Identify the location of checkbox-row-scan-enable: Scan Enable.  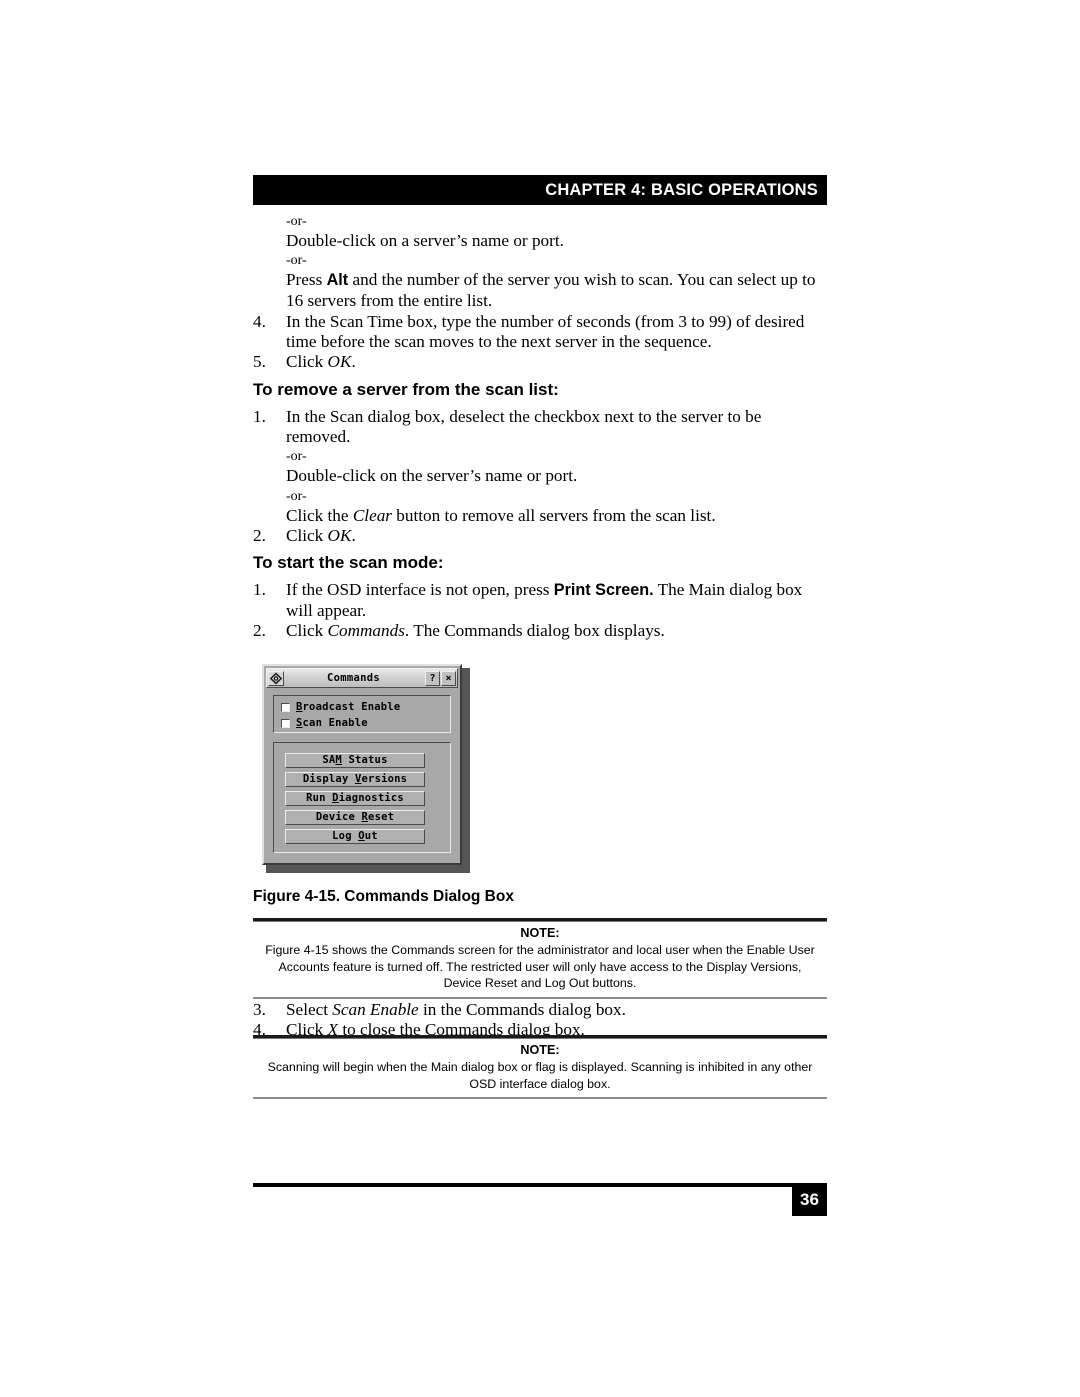
(365, 723).